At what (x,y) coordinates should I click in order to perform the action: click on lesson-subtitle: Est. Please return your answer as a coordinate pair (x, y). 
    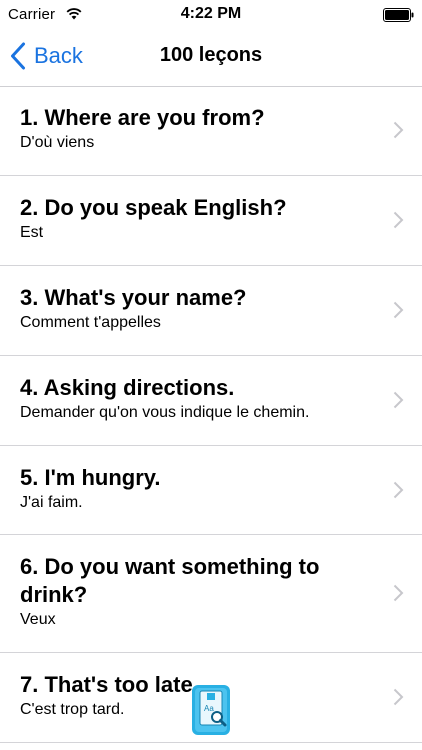
    Looking at the image, I should click on (32, 232).